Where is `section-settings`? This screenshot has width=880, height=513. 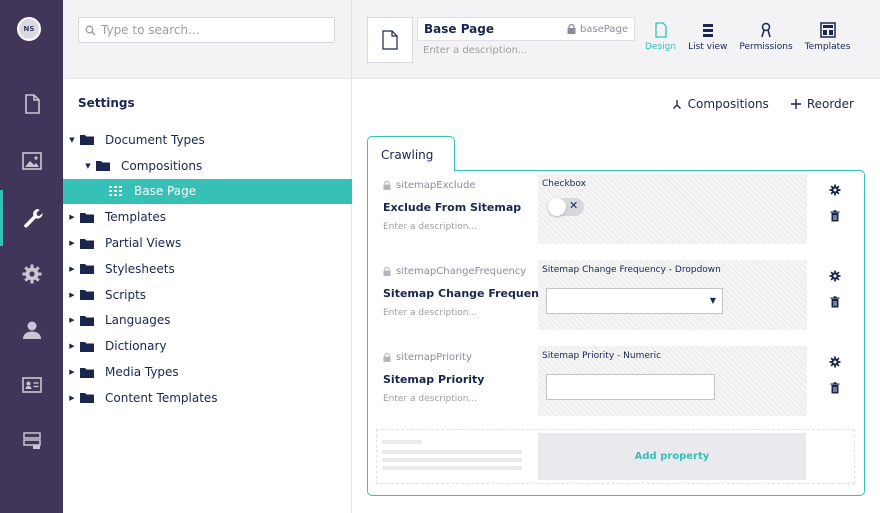
section-settings is located at coordinates (31, 218).